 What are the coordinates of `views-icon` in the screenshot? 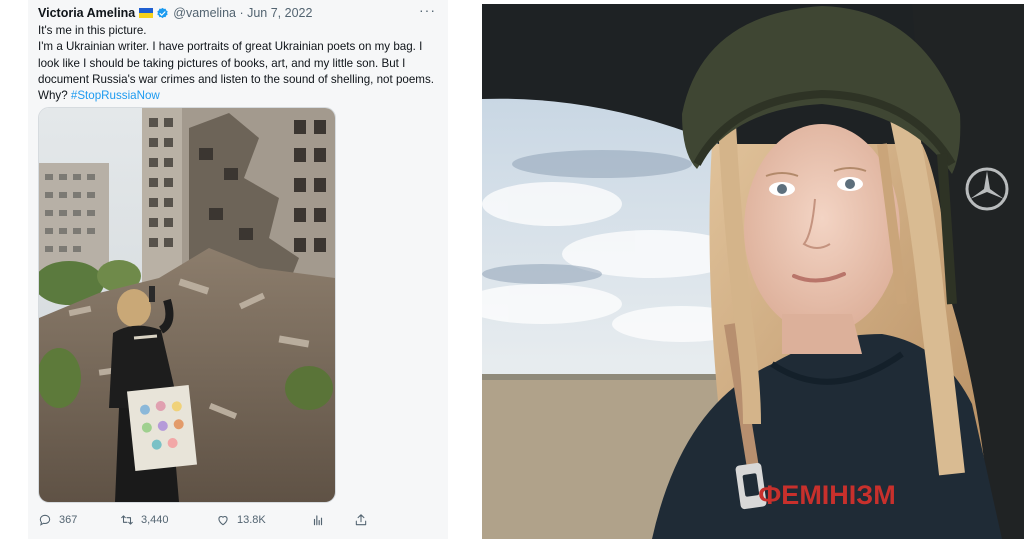 It's located at (318, 520).